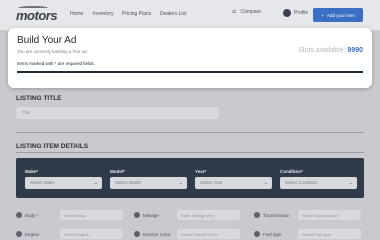 This screenshot has height=240, width=380. Describe the element at coordinates (234, 12) in the screenshot. I see `scale-icon: ⚖` at that location.